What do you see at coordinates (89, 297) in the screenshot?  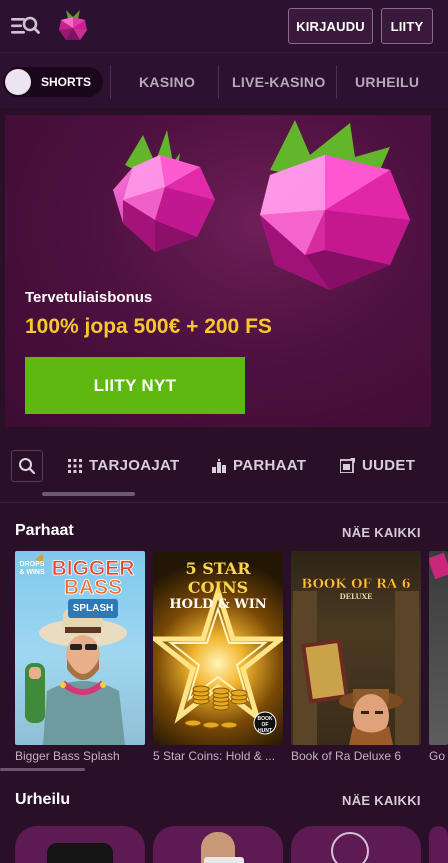 I see `banner-subtitle: Tervetuliaisbonus` at bounding box center [89, 297].